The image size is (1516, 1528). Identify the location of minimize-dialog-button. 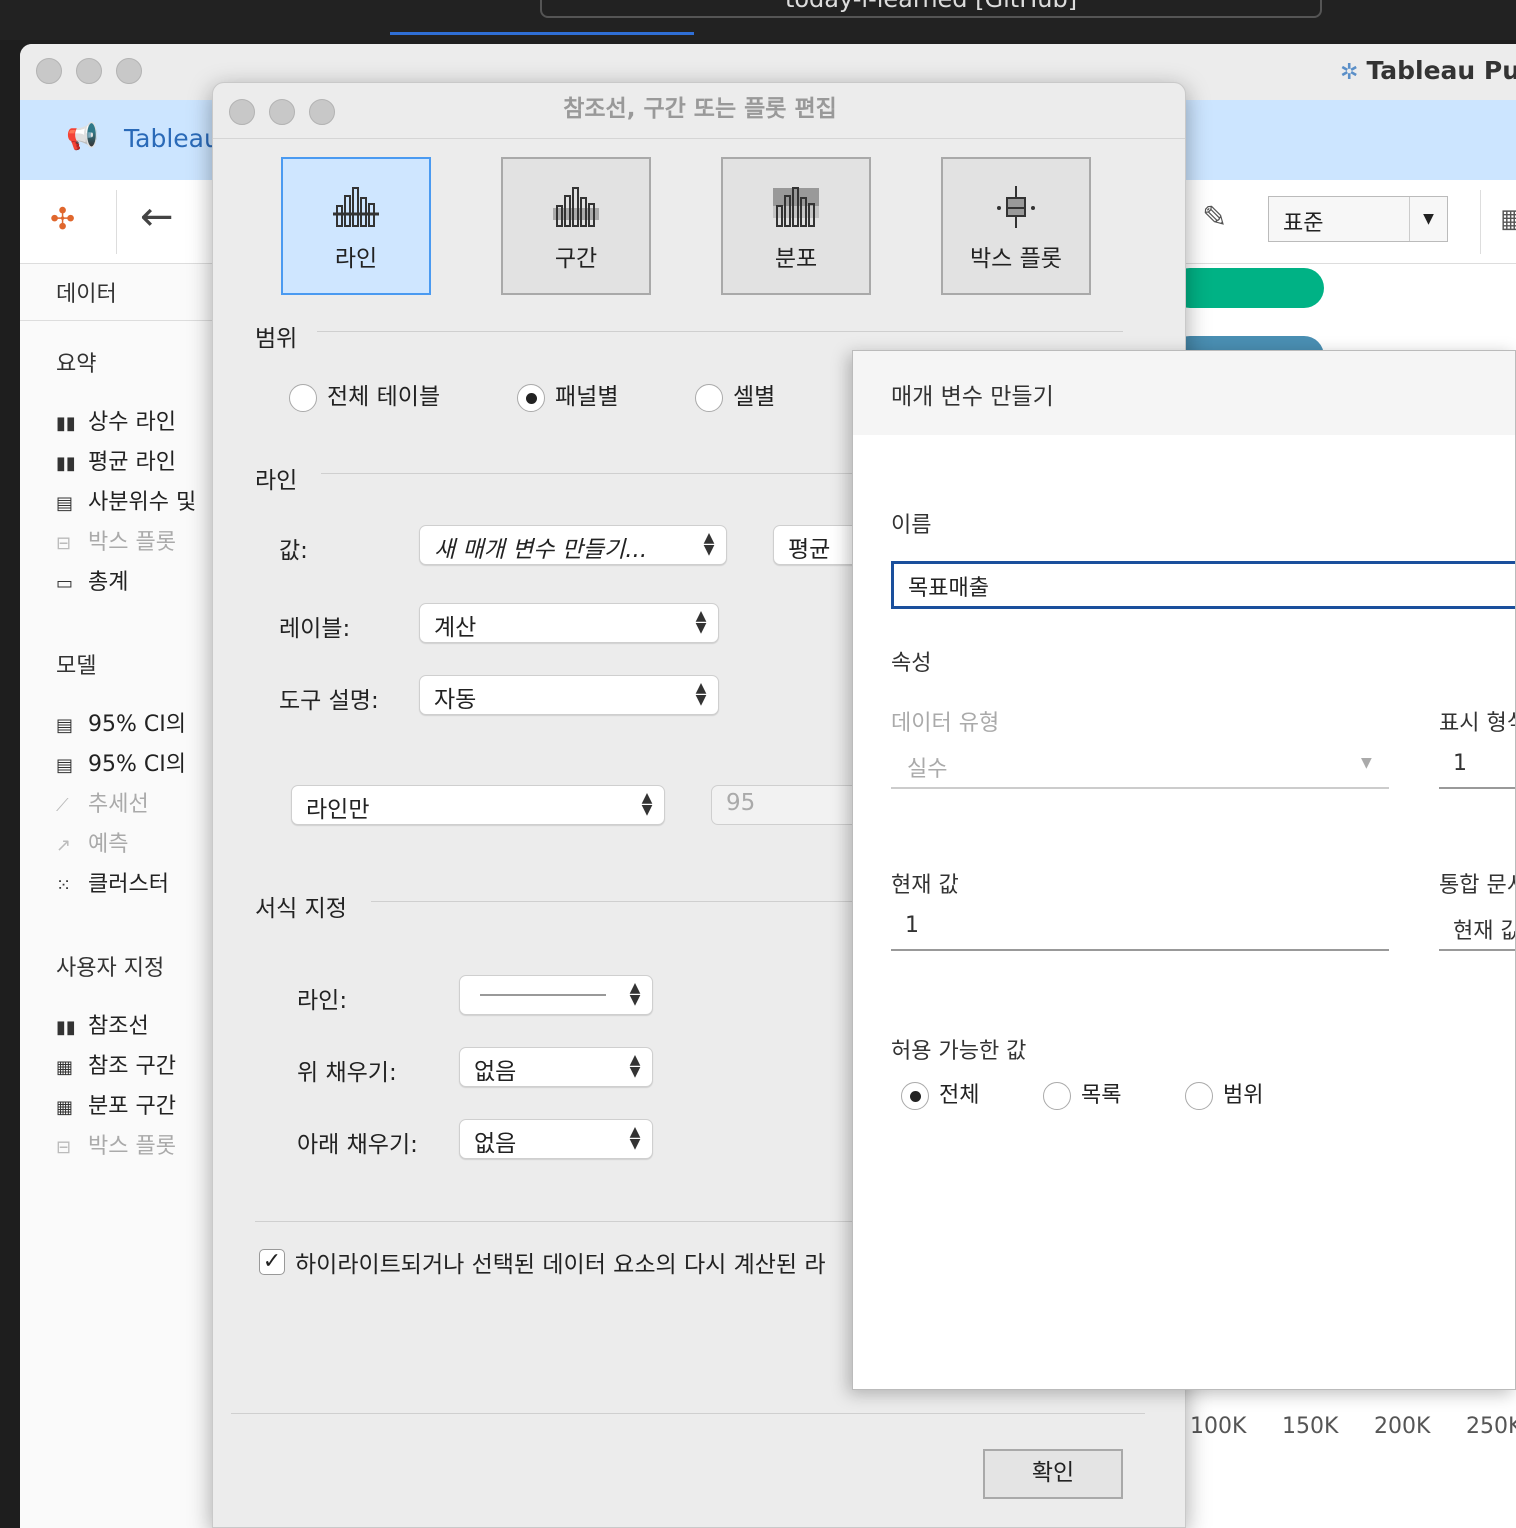
(282, 112).